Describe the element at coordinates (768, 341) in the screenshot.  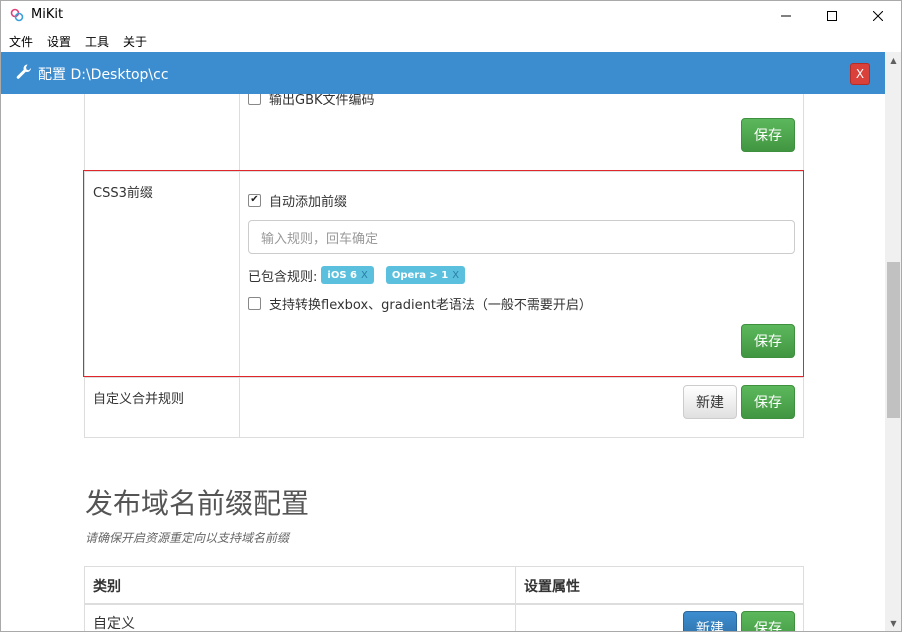
I see `css3-save-button: 保存` at that location.